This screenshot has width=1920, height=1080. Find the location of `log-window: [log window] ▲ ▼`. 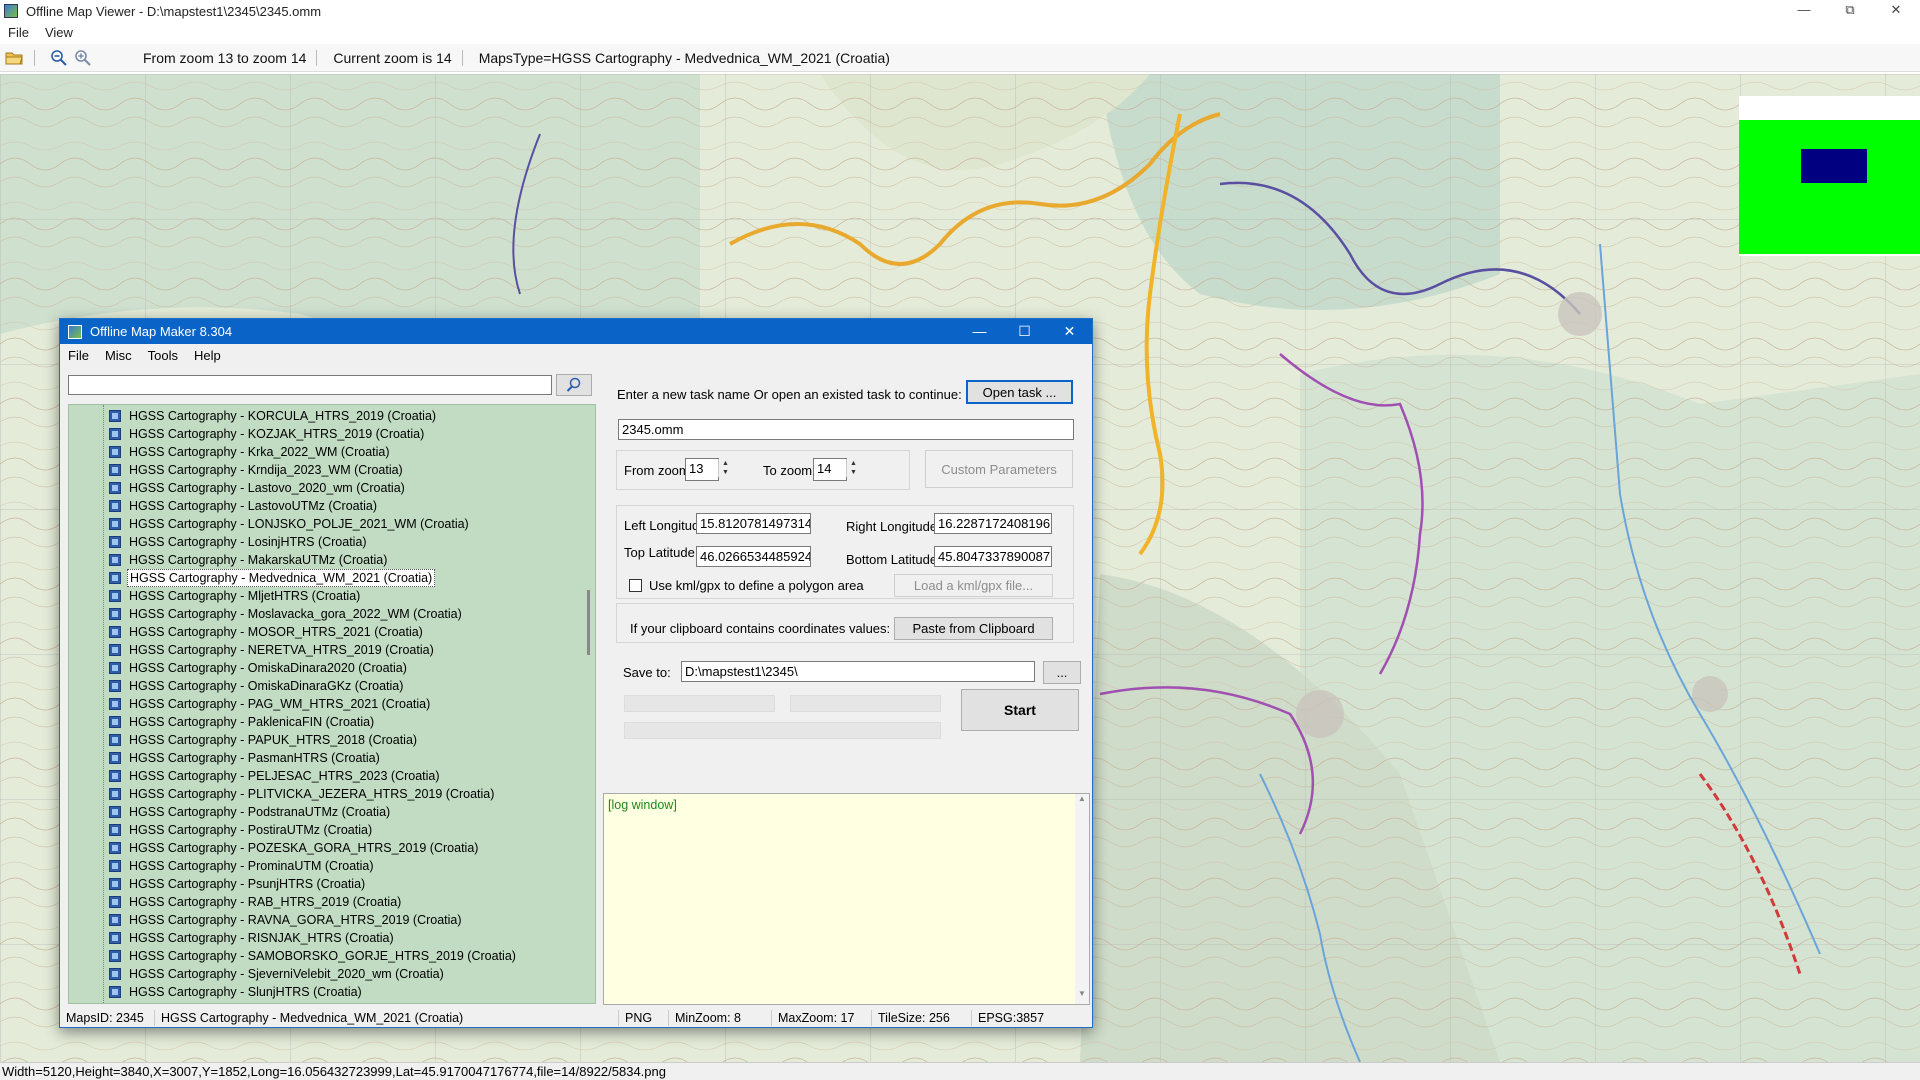

log-window: [log window] ▲ ▼ is located at coordinates (846, 899).